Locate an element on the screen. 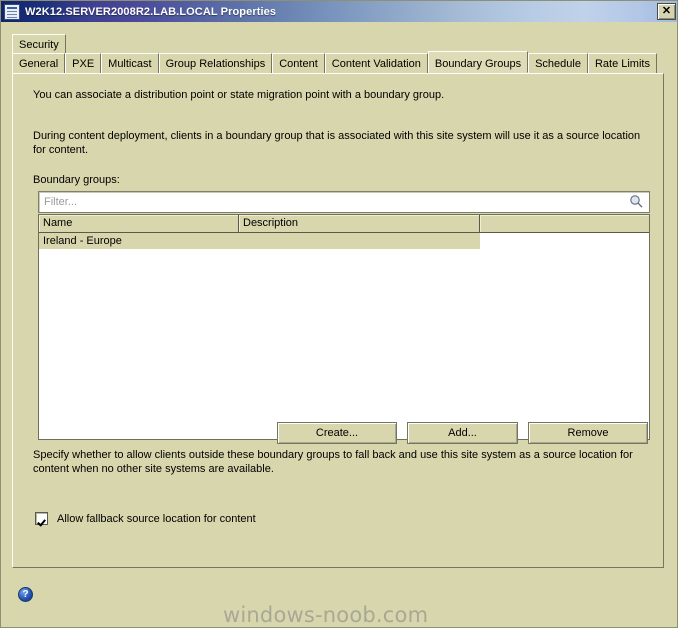 This screenshot has width=678, height=628. properties-window-icon is located at coordinates (12, 11).